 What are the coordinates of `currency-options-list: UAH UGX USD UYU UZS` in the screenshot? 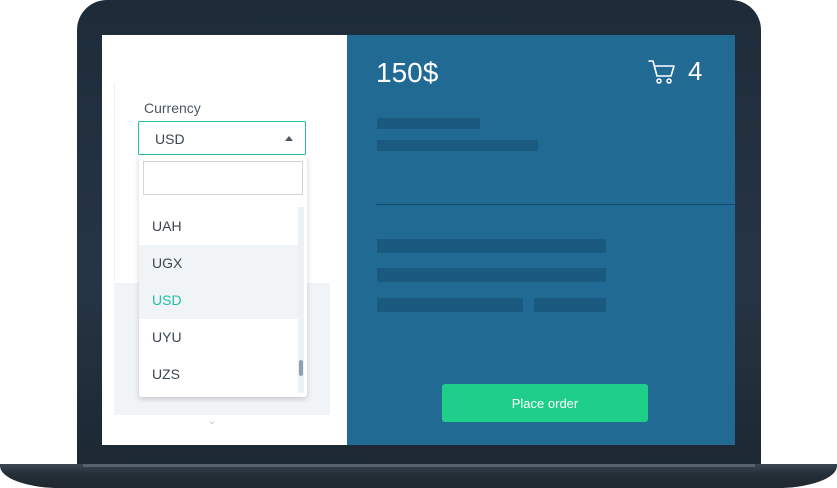 It's located at (219, 300).